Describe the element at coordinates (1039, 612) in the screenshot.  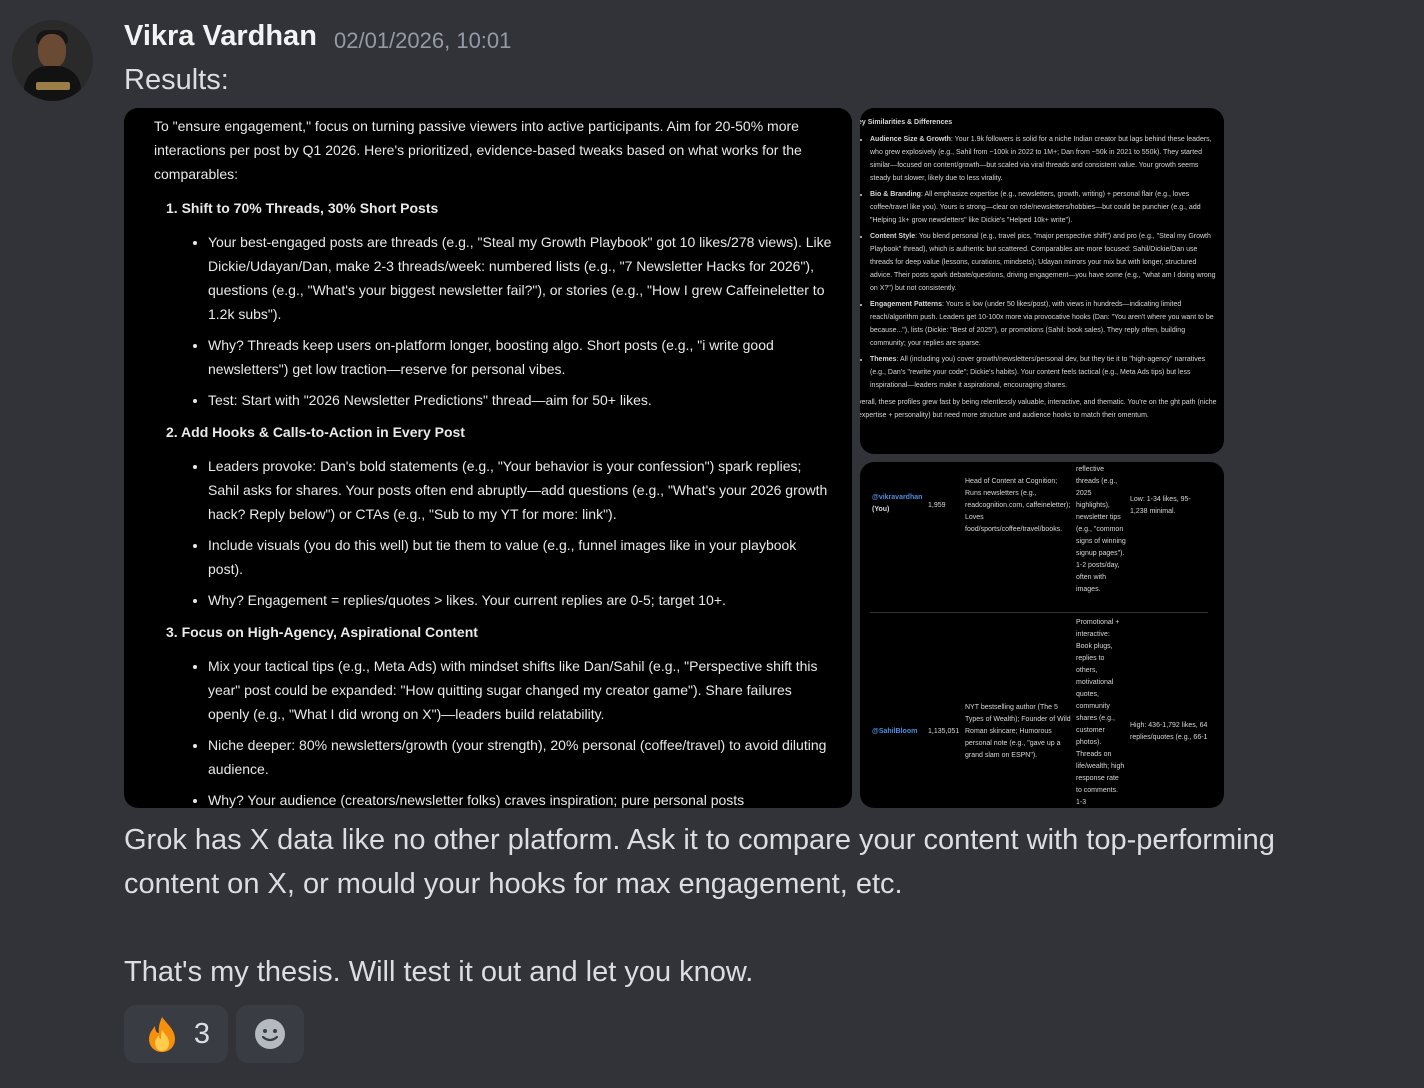
I see `table-row-divider` at that location.